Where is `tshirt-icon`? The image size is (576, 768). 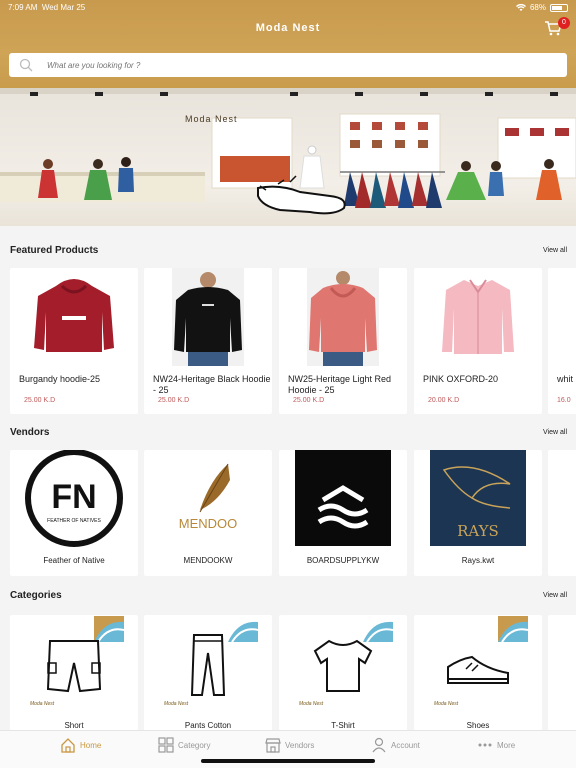 tshirt-icon is located at coordinates (343, 665).